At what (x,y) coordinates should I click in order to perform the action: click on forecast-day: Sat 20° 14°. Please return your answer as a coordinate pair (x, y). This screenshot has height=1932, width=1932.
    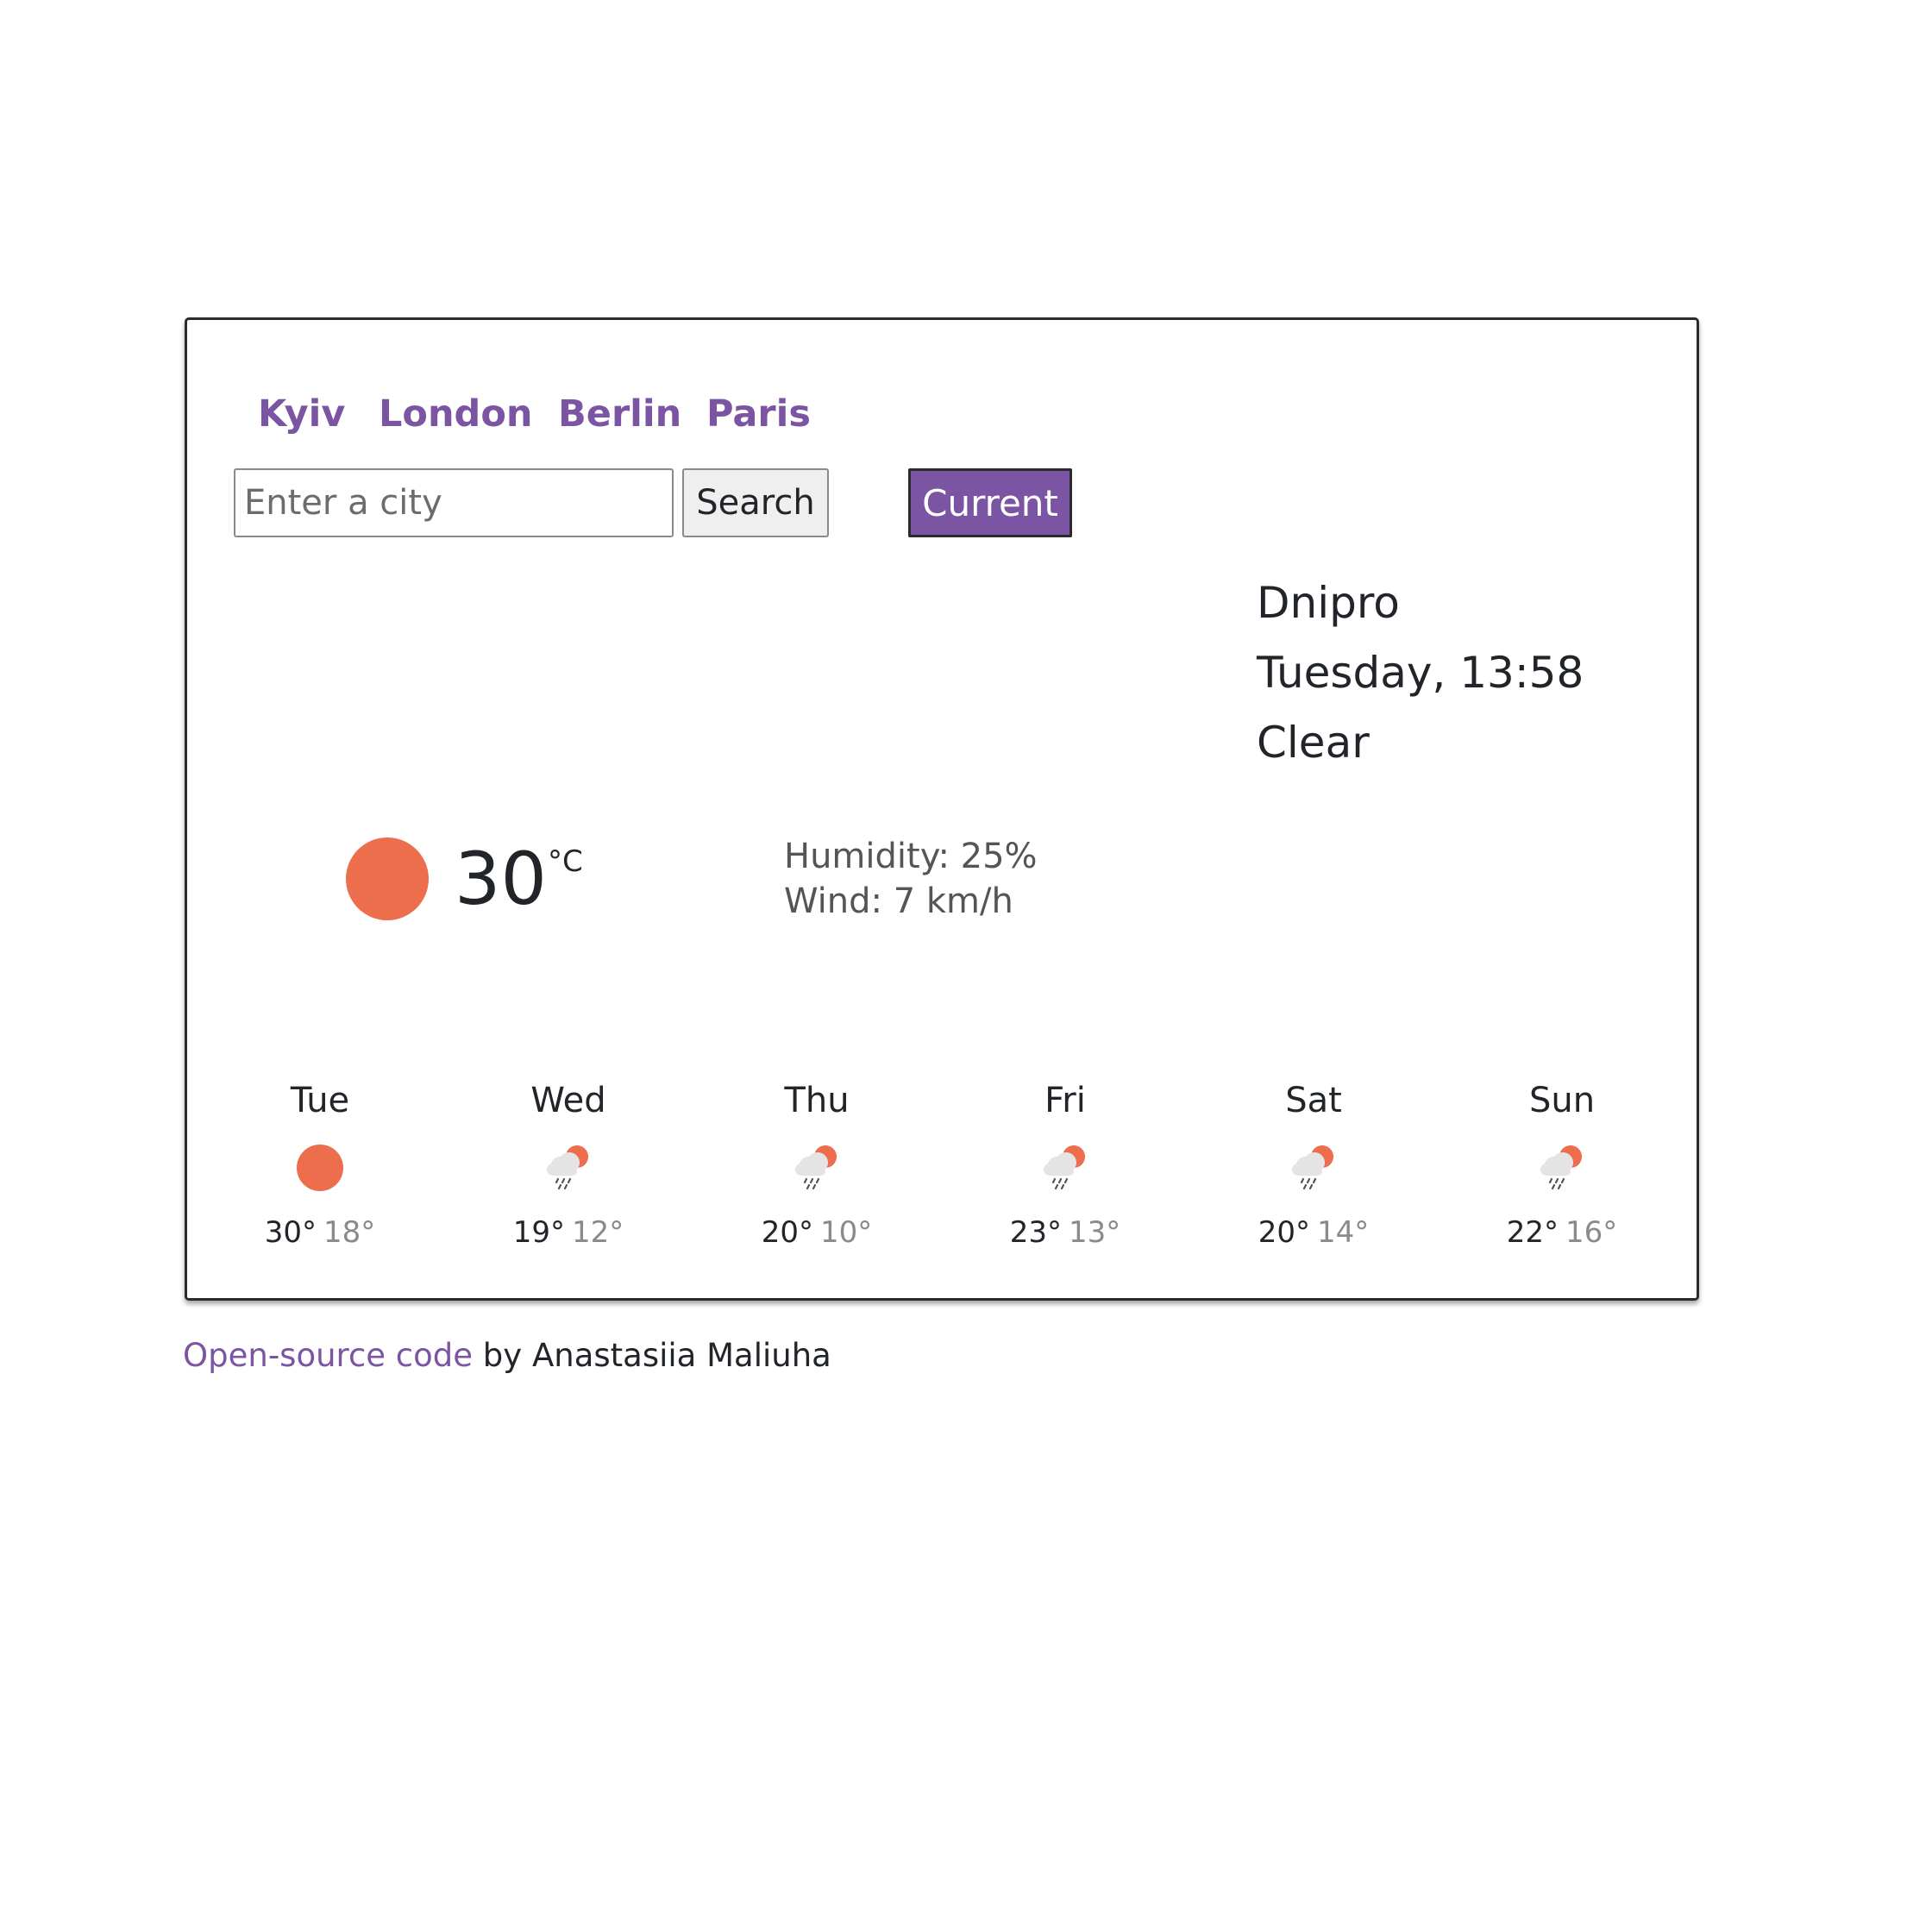
    Looking at the image, I should click on (1314, 1165).